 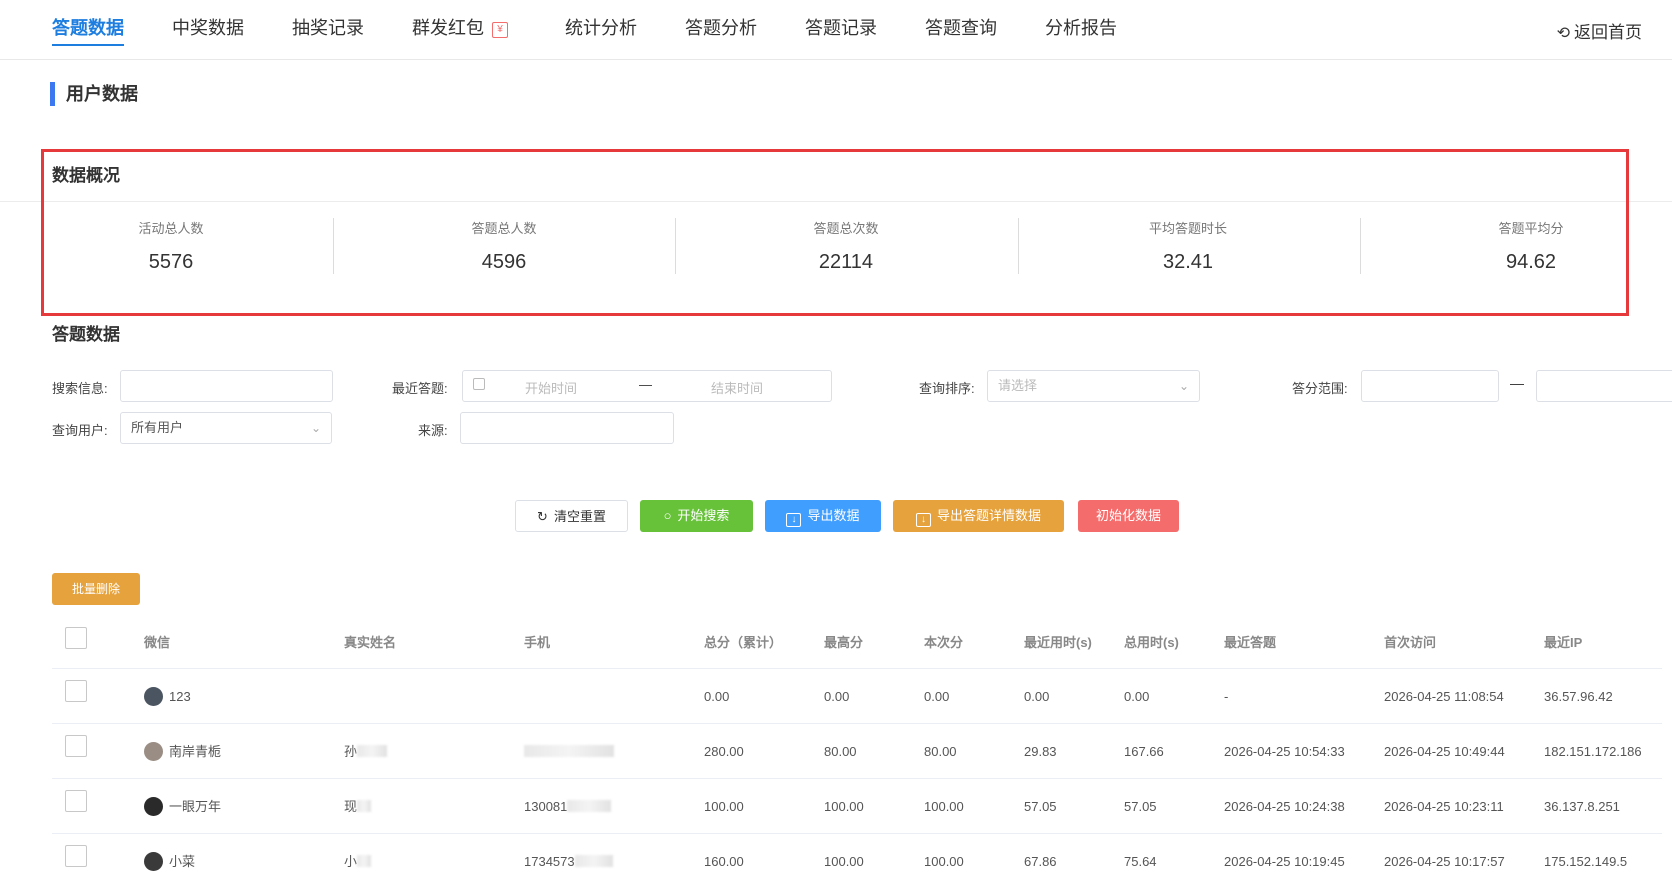 What do you see at coordinates (76, 638) in the screenshot?
I see `select-all-checkbox` at bounding box center [76, 638].